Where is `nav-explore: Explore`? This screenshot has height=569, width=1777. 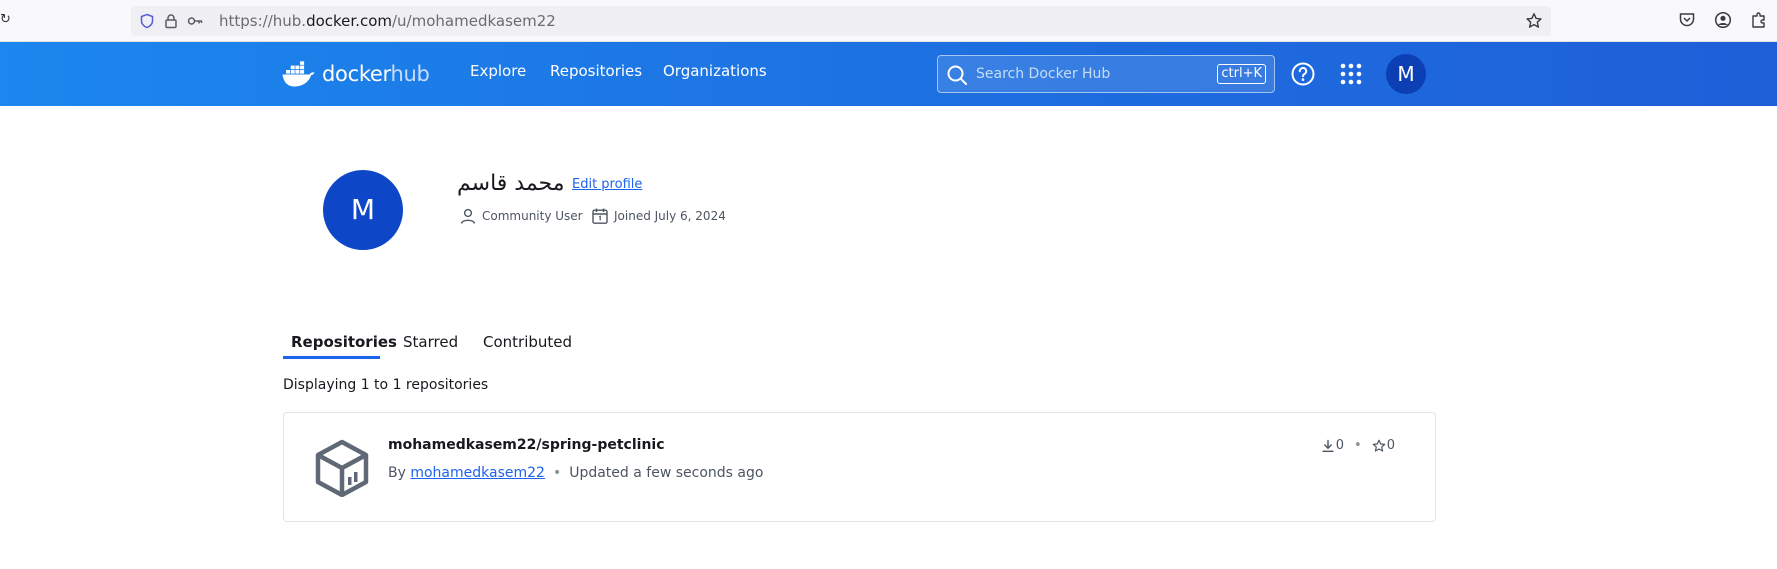
nav-explore: Explore is located at coordinates (498, 71).